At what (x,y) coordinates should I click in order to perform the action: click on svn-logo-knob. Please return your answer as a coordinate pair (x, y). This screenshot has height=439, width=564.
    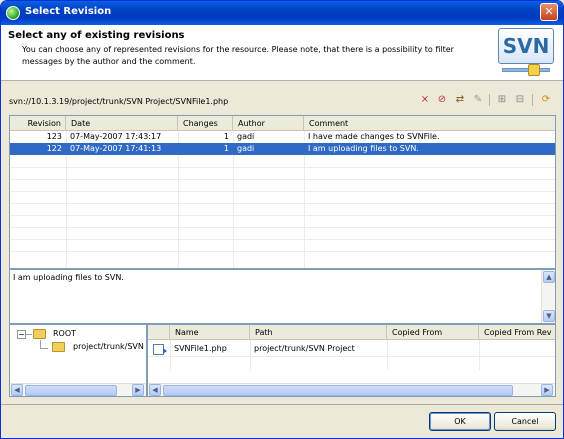
    Looking at the image, I should click on (534, 70).